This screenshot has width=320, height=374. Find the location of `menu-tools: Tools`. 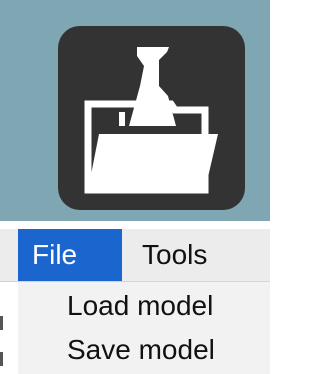

menu-tools: Tools is located at coordinates (197, 255).